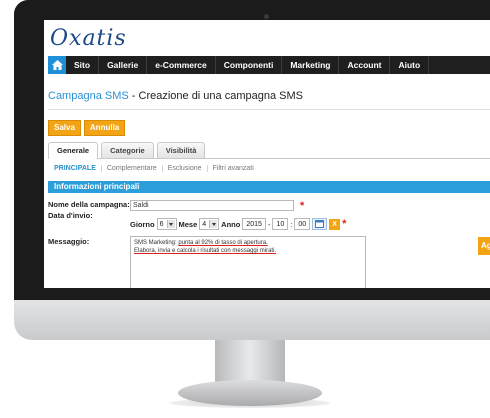 The image size is (490, 418). Describe the element at coordinates (88, 96) in the screenshot. I see `breadcrumb-link: Campagna SMS` at that location.